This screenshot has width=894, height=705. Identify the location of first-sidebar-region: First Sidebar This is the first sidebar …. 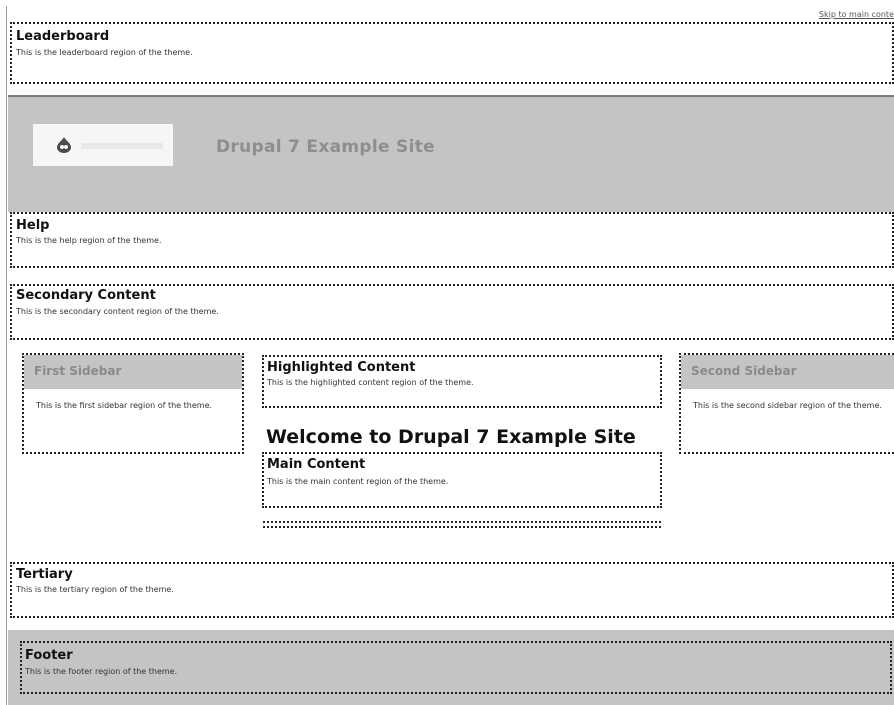
(133, 403).